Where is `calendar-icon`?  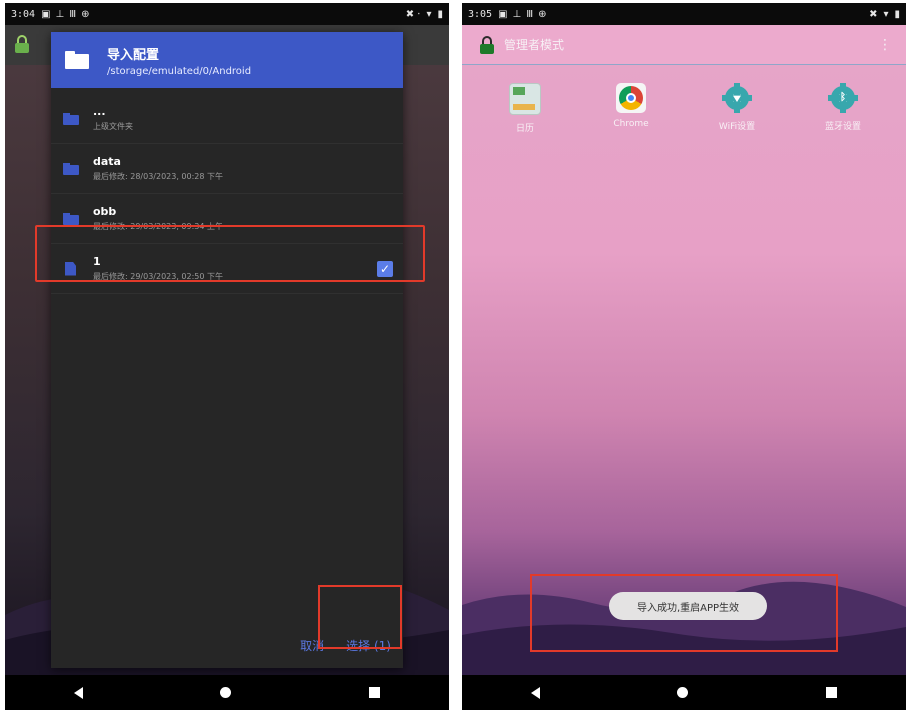 calendar-icon is located at coordinates (525, 99).